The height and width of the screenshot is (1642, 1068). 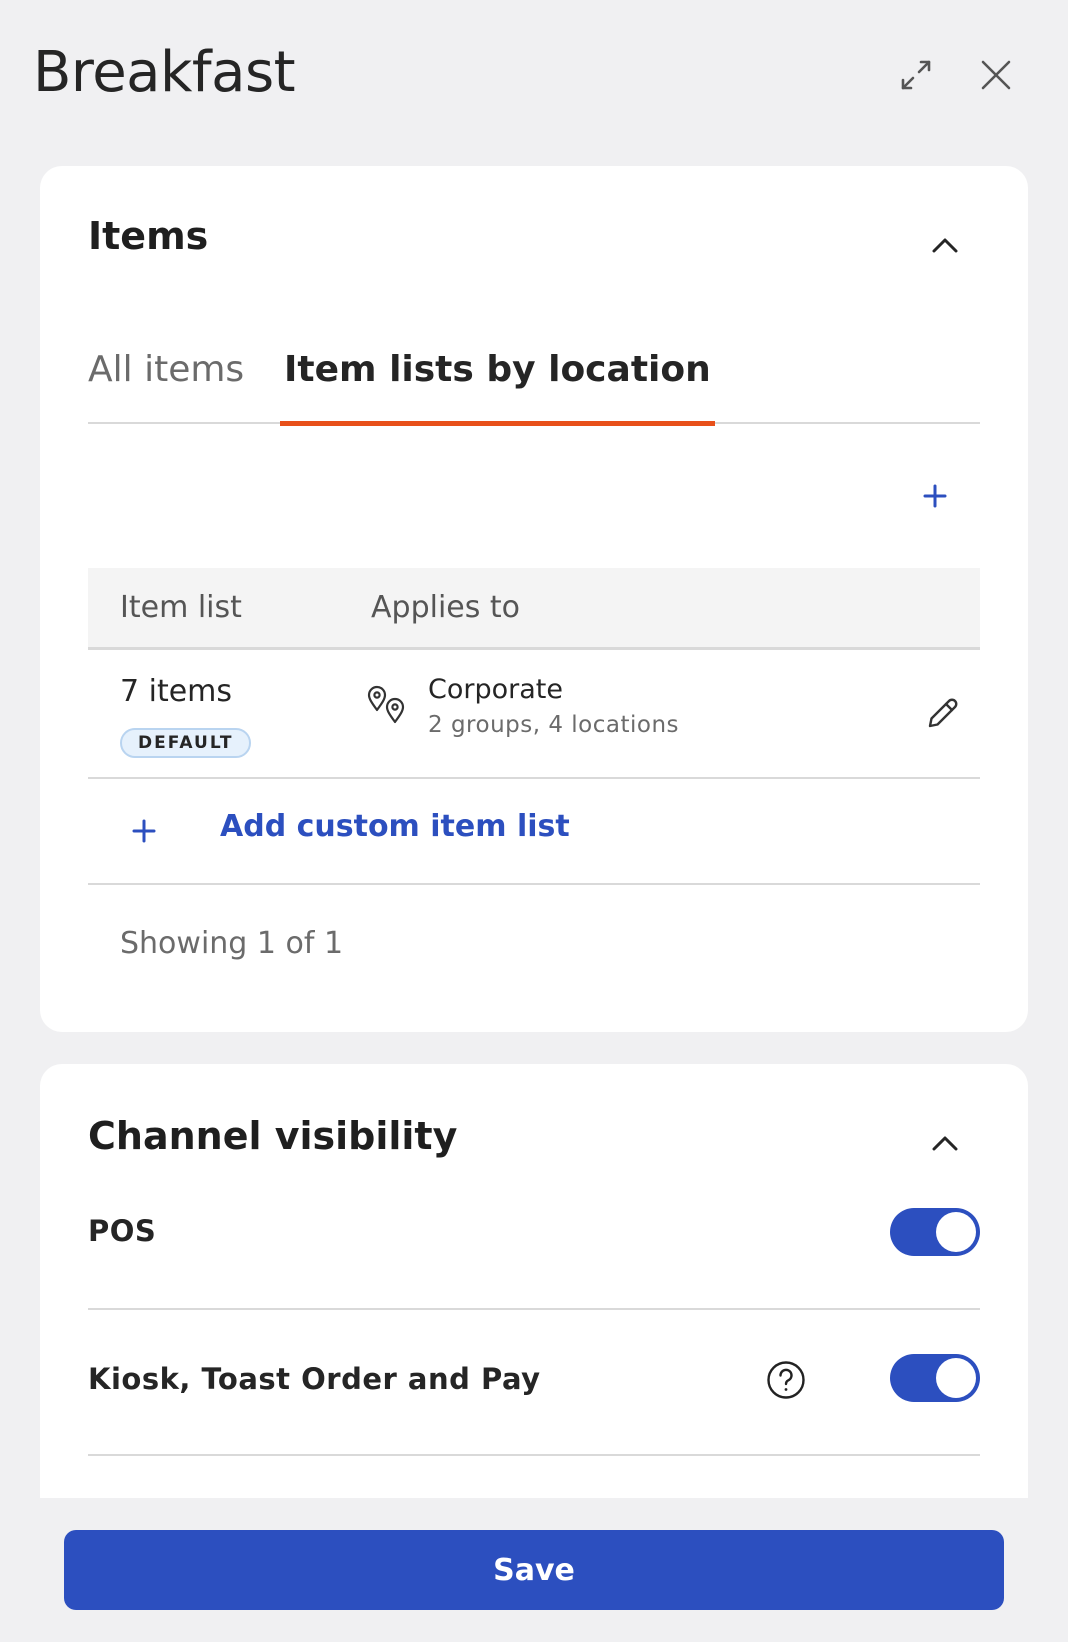 I want to click on pencil-icon, so click(x=943, y=713).